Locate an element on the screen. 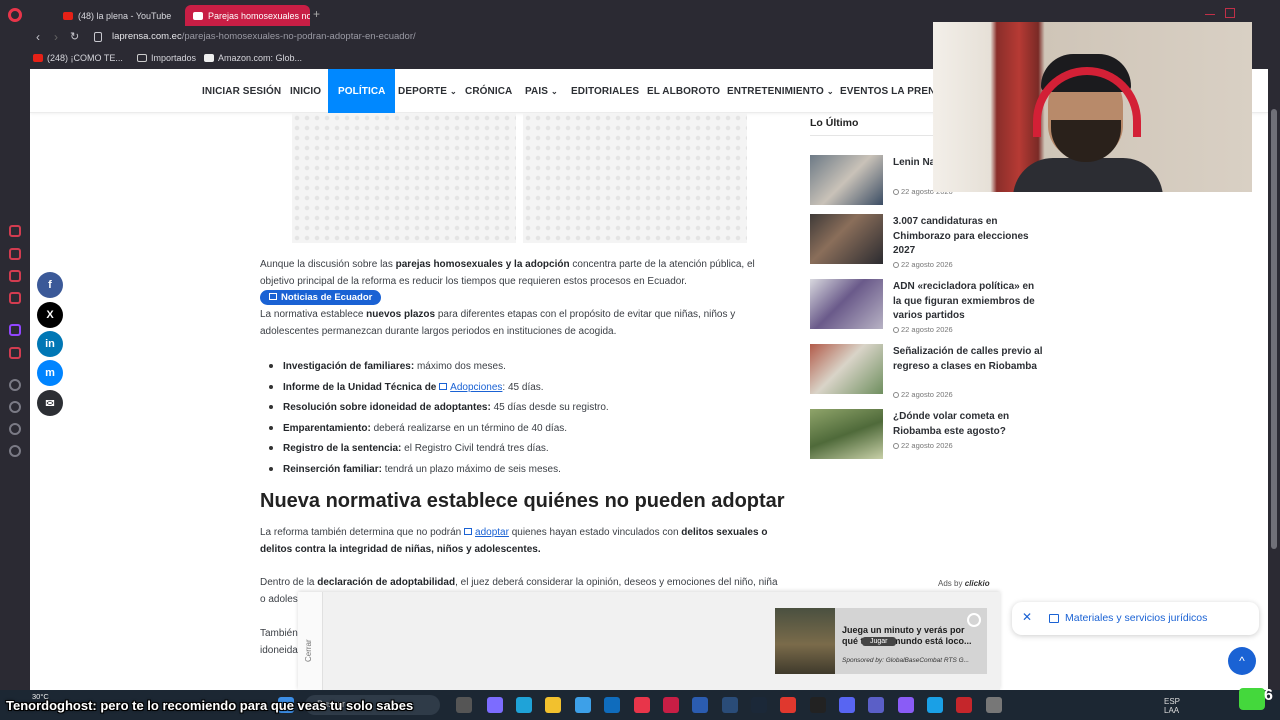  text: quienes hayan estado vinculados con is located at coordinates (595, 532).